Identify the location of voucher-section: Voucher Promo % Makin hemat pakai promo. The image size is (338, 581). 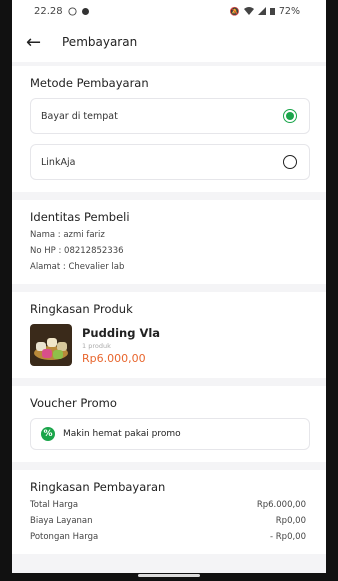
(169, 424).